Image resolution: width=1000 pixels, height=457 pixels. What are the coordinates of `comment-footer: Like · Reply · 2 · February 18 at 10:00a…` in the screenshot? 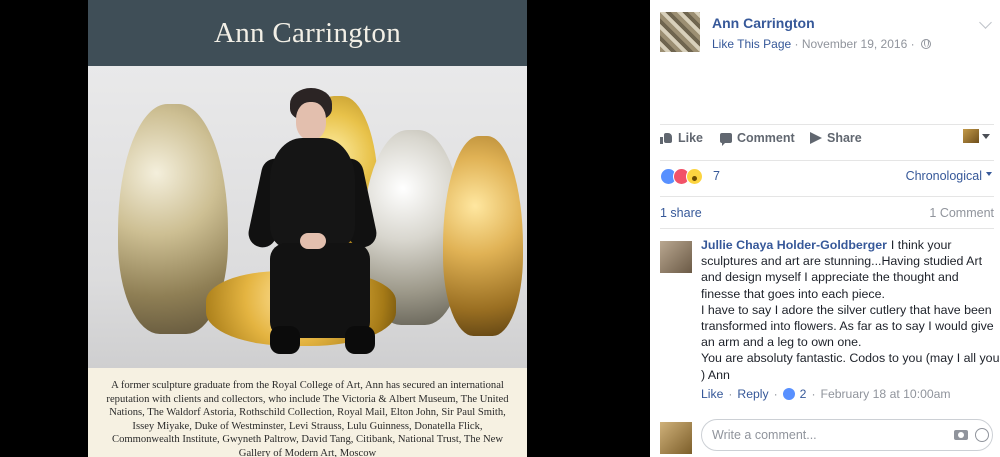 It's located at (847, 394).